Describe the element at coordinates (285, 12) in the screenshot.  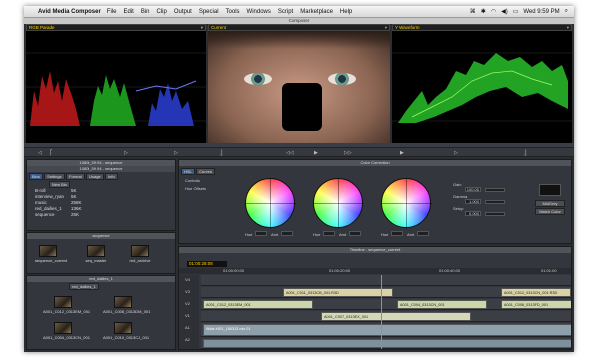
I see `menu-script: Script` at that location.